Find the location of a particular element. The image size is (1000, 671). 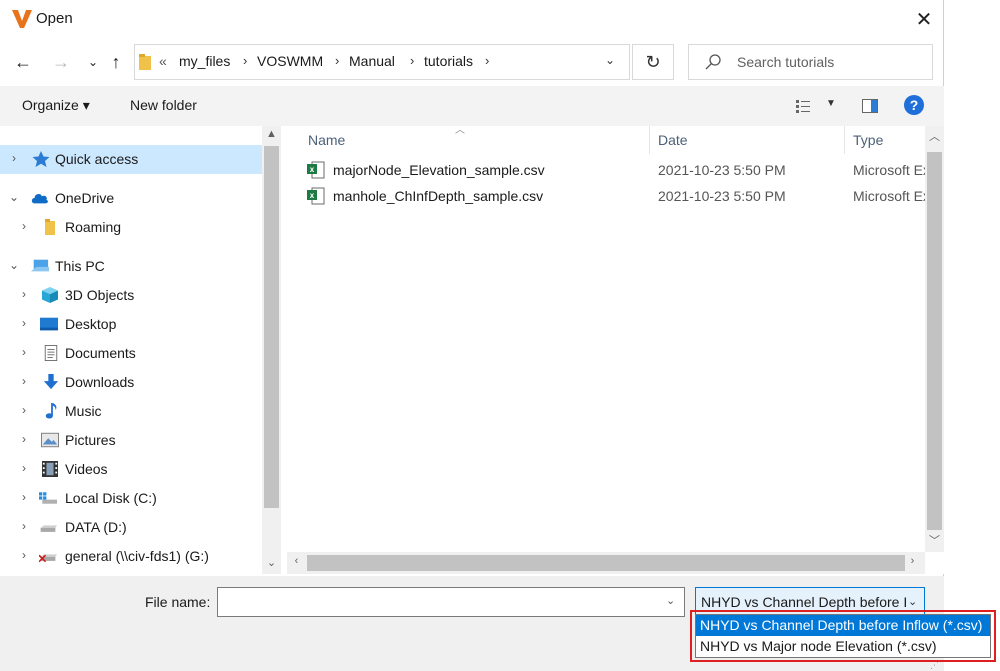

forward-button: → is located at coordinates (61, 62).